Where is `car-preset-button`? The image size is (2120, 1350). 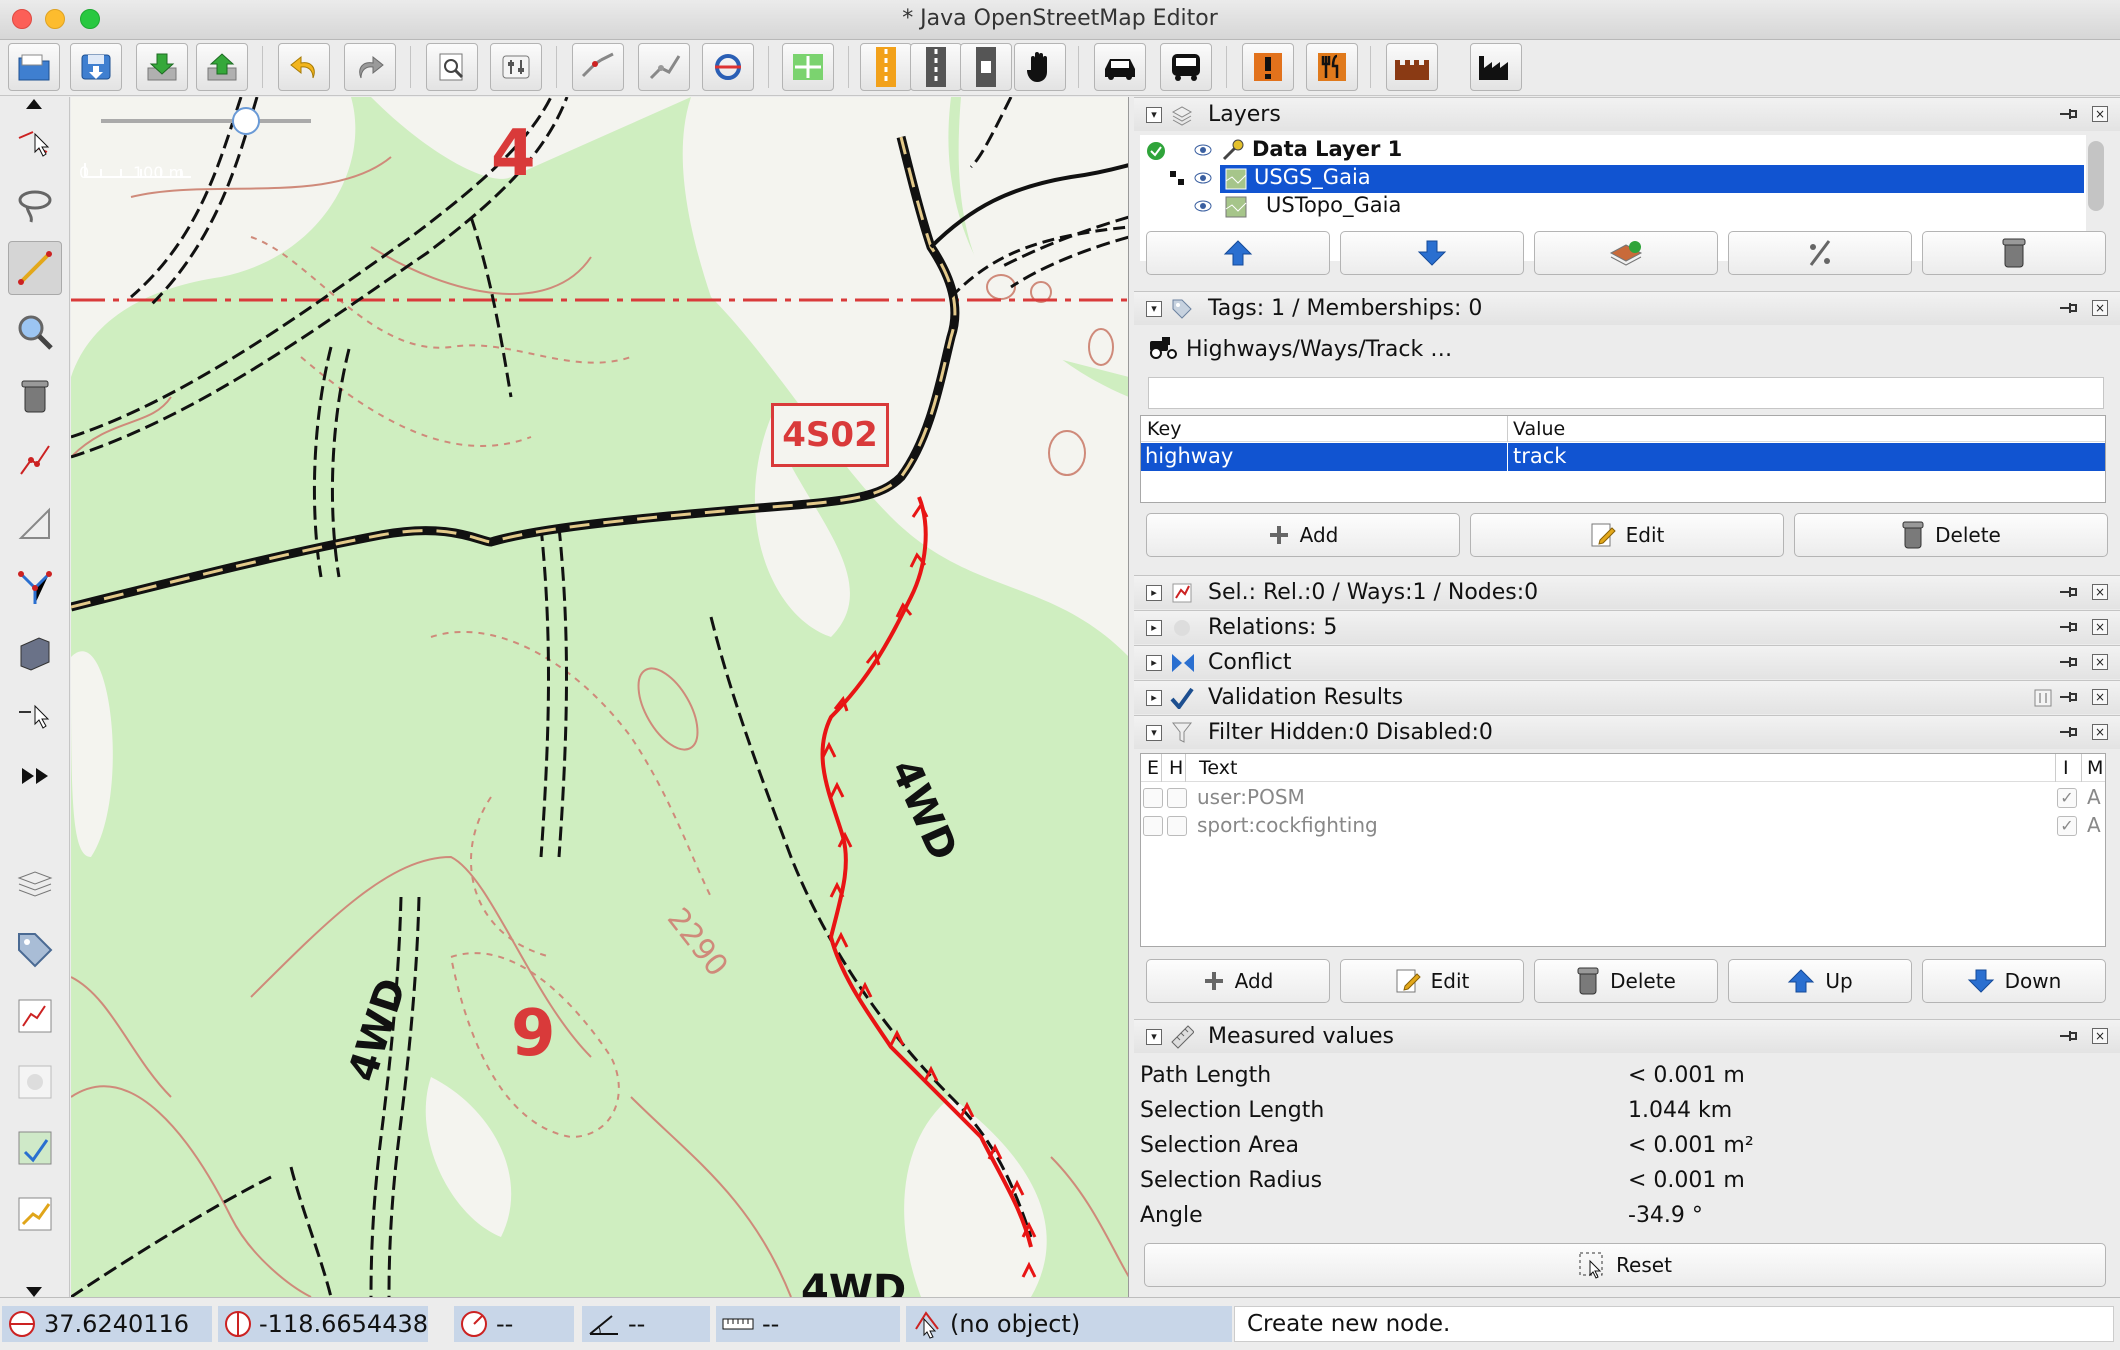
car-preset-button is located at coordinates (1120, 67).